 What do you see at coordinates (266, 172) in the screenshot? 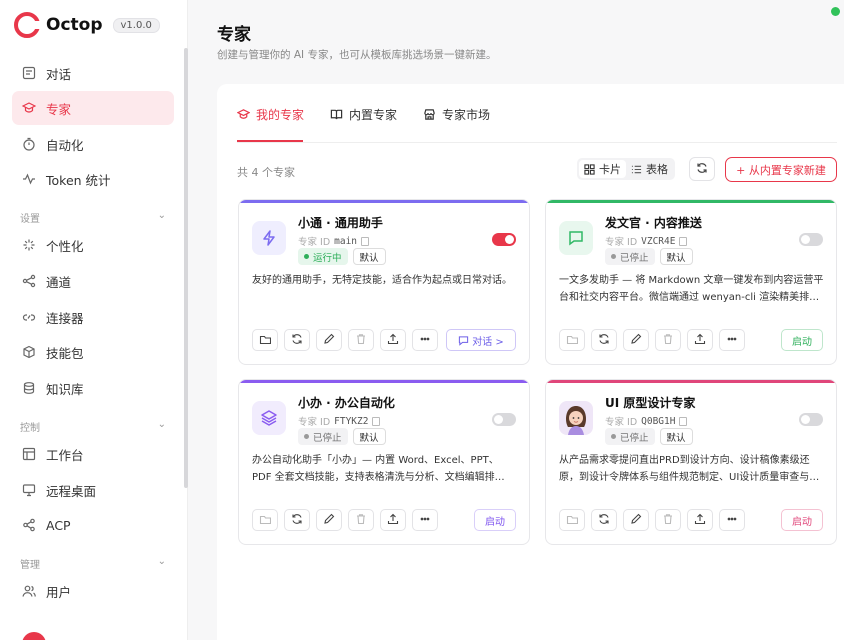
I see `expert-count: 共 4 个专家` at bounding box center [266, 172].